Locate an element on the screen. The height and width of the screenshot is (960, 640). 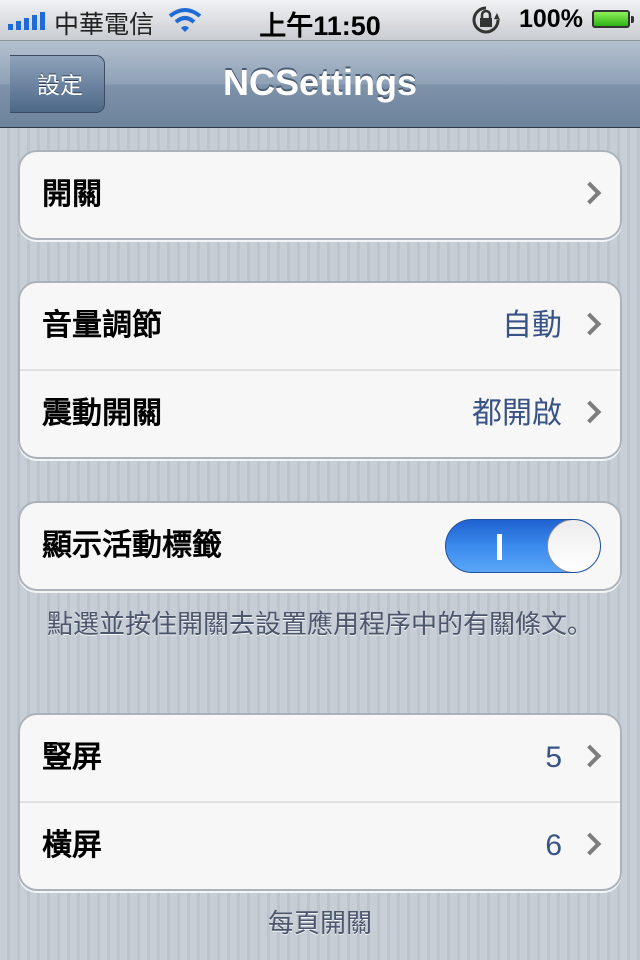
portrait-row: 豎屏 5 is located at coordinates (320, 758).